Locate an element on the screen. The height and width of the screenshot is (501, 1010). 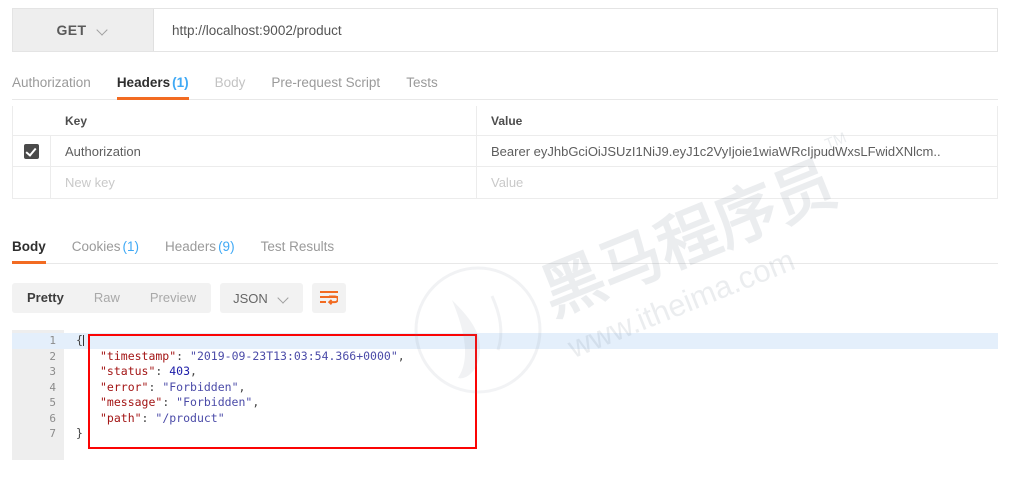
header-enabled-checkbox is located at coordinates (31, 151).